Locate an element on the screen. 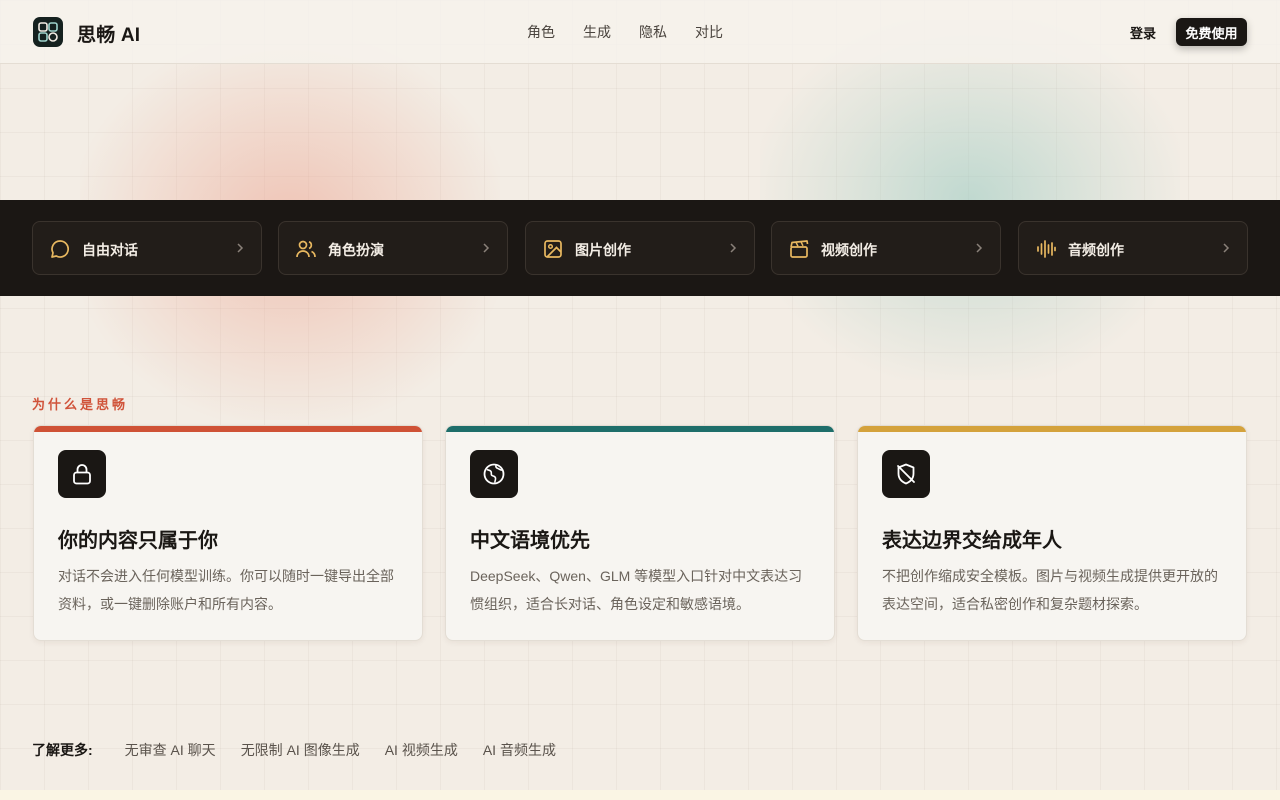  clapperboard-icon is located at coordinates (799, 249).